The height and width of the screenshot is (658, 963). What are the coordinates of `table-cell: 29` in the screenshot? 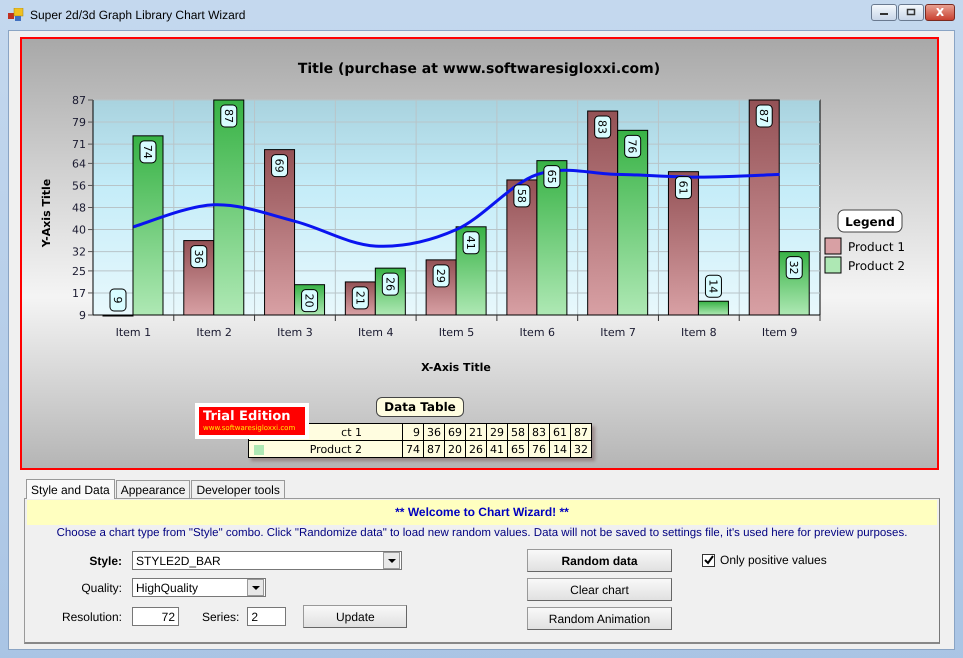 It's located at (497, 432).